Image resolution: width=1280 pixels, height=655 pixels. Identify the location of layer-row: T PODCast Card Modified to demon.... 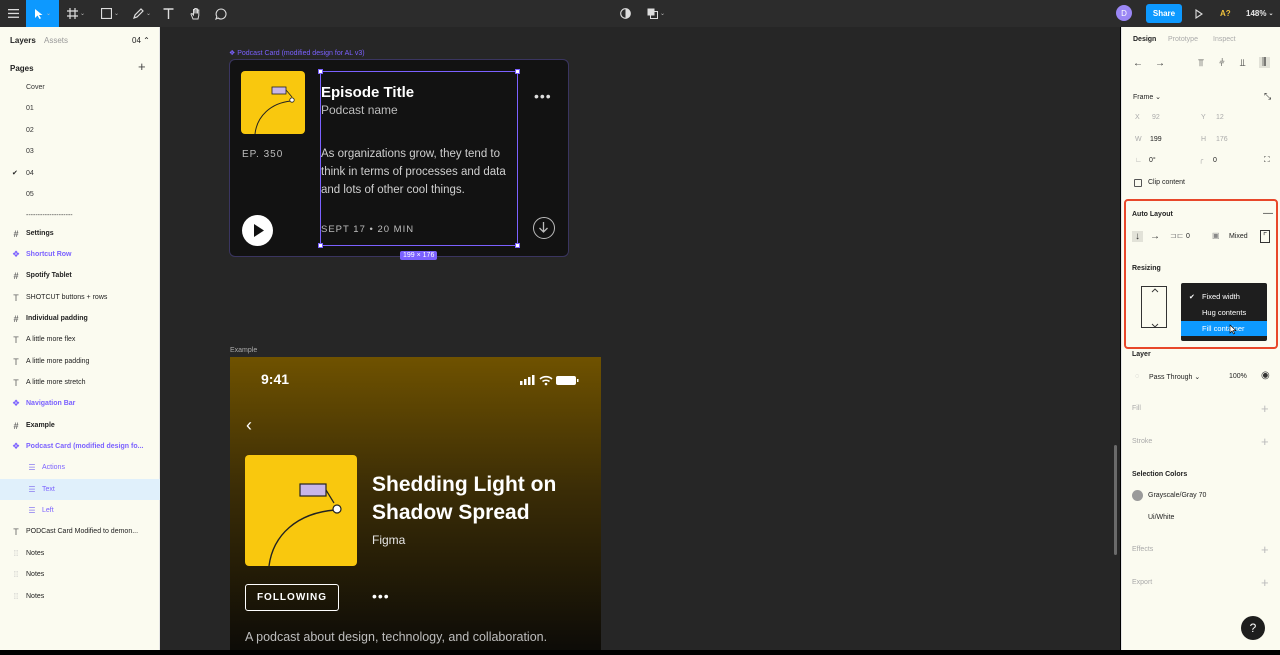
(80, 531).